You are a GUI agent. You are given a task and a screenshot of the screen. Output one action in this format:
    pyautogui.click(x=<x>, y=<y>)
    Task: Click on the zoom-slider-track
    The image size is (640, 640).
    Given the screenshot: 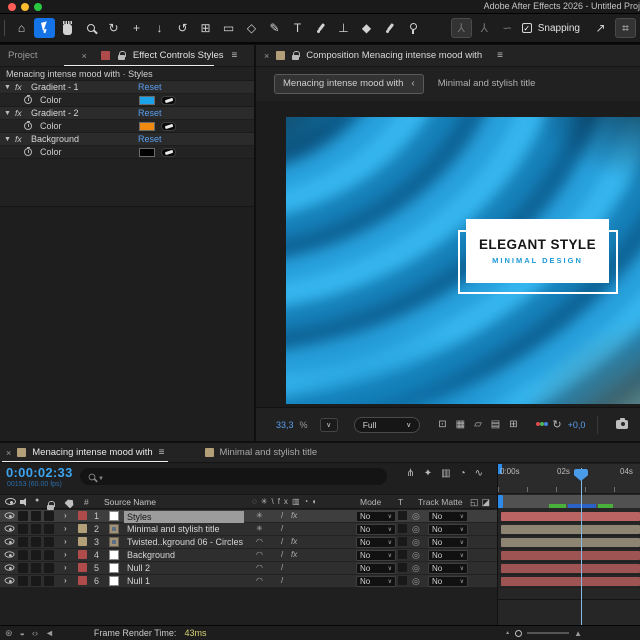 What is the action you would take?
    pyautogui.click(x=548, y=633)
    